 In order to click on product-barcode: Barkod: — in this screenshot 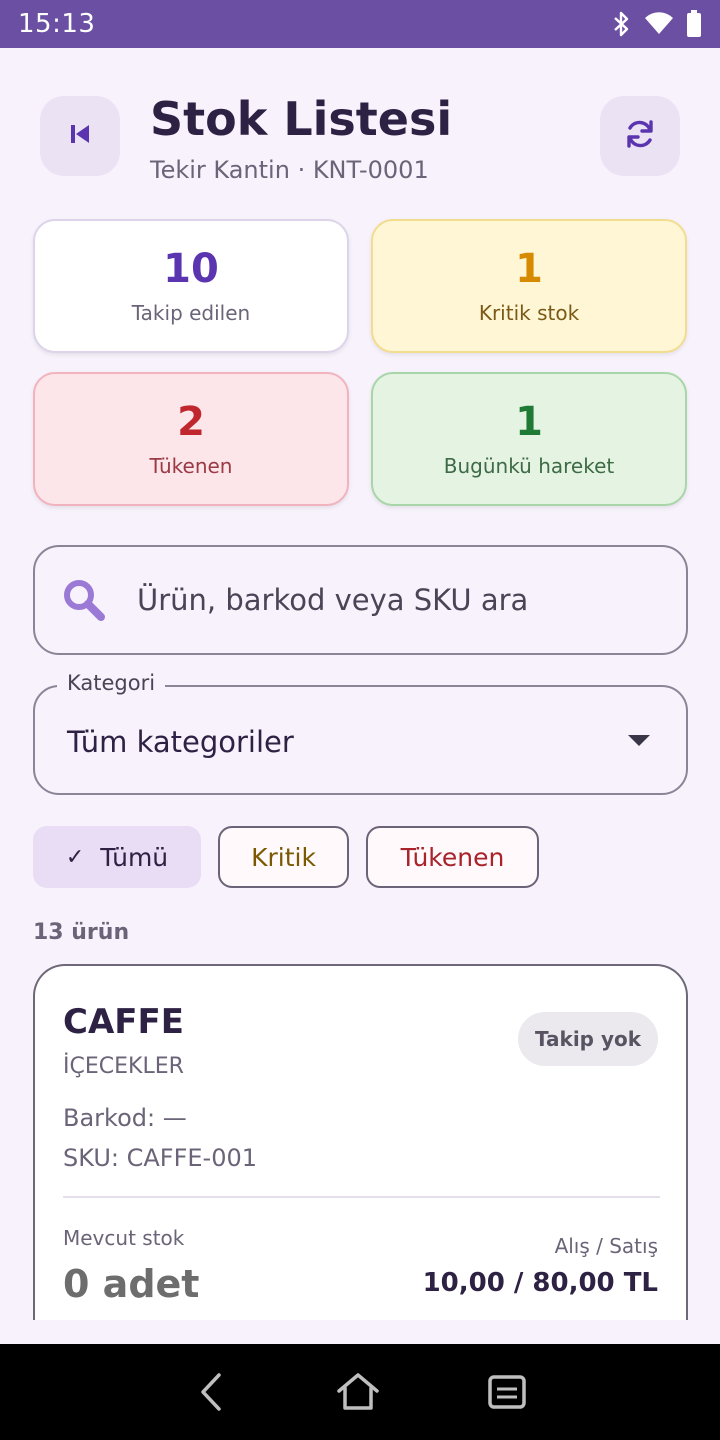, I will do `click(125, 1118)`.